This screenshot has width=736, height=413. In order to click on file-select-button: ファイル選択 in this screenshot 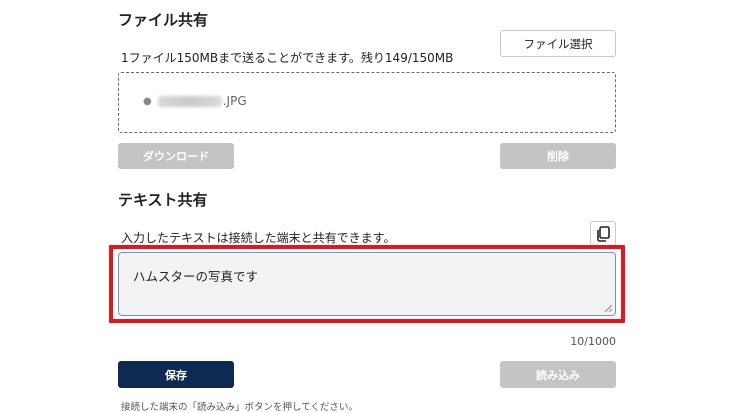, I will do `click(558, 43)`.